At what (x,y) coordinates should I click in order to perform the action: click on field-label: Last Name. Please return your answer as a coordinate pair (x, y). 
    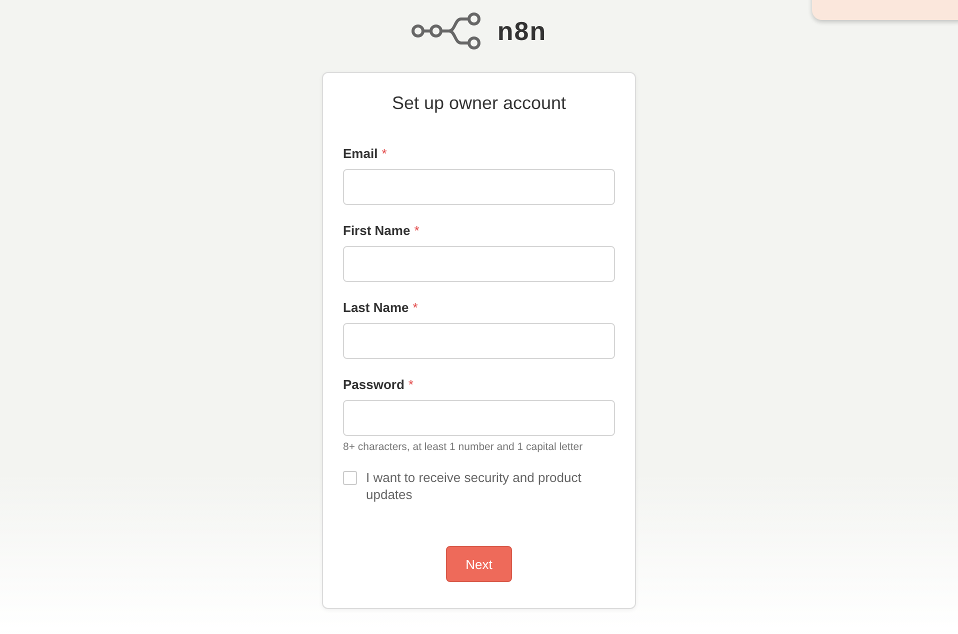
    Looking at the image, I should click on (376, 307).